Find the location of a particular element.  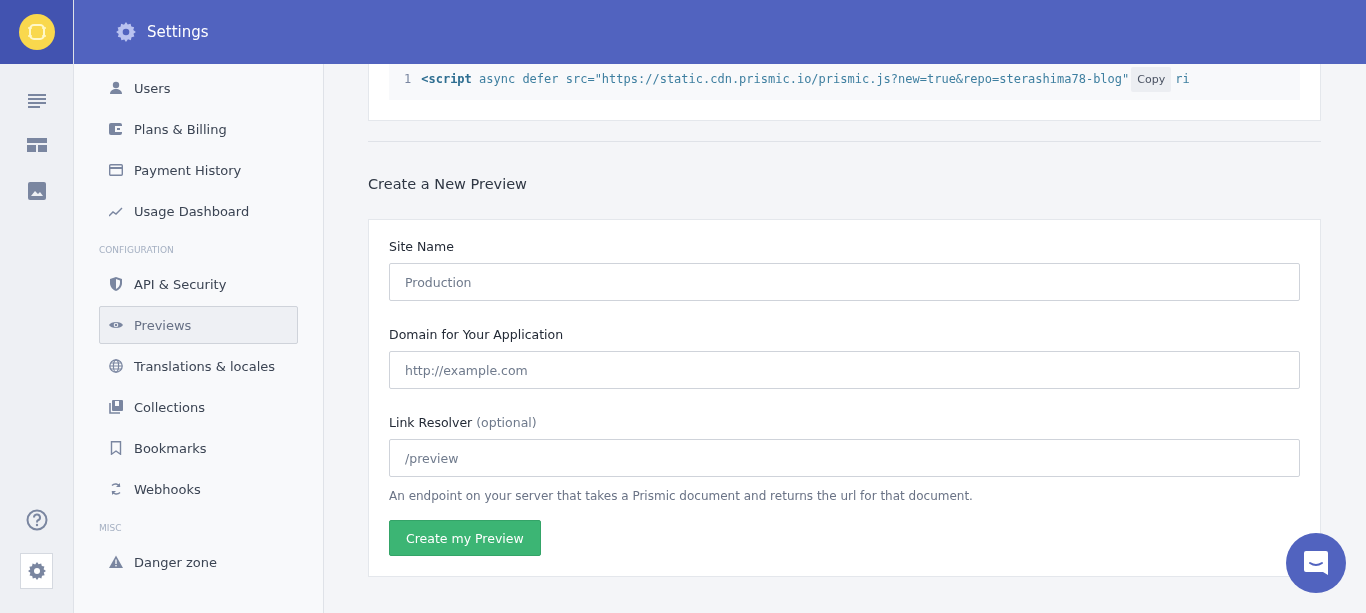

field-label: Site Name is located at coordinates (422, 246).